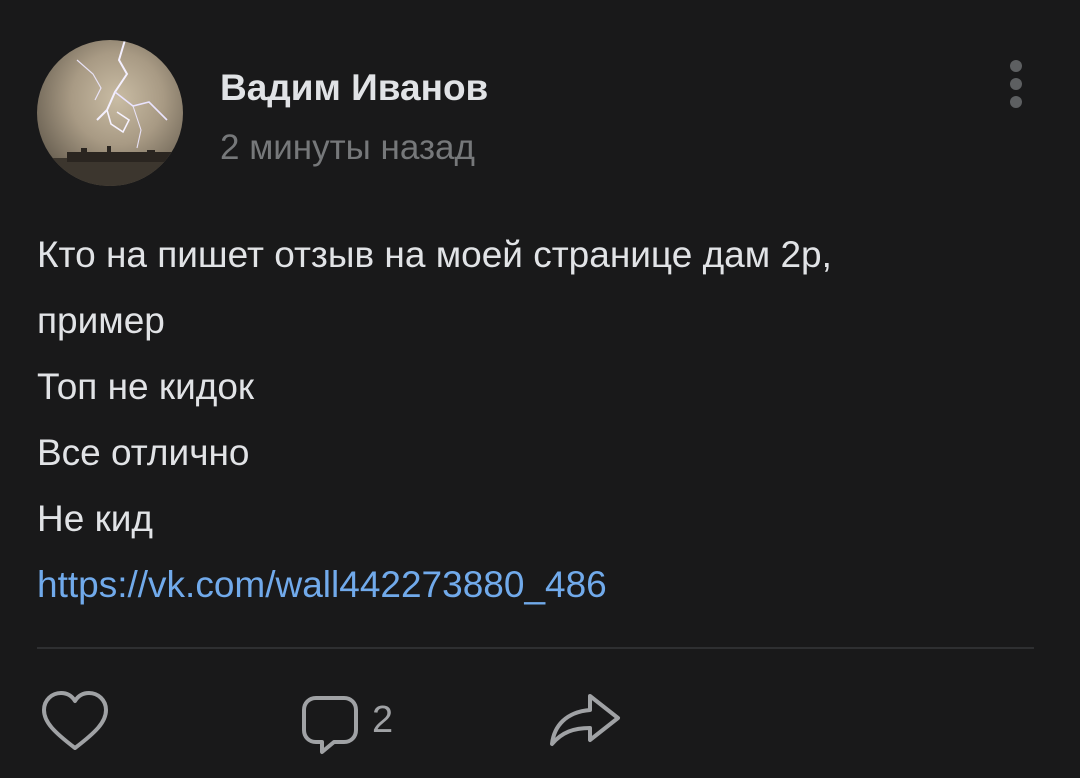  I want to click on divider, so click(535, 648).